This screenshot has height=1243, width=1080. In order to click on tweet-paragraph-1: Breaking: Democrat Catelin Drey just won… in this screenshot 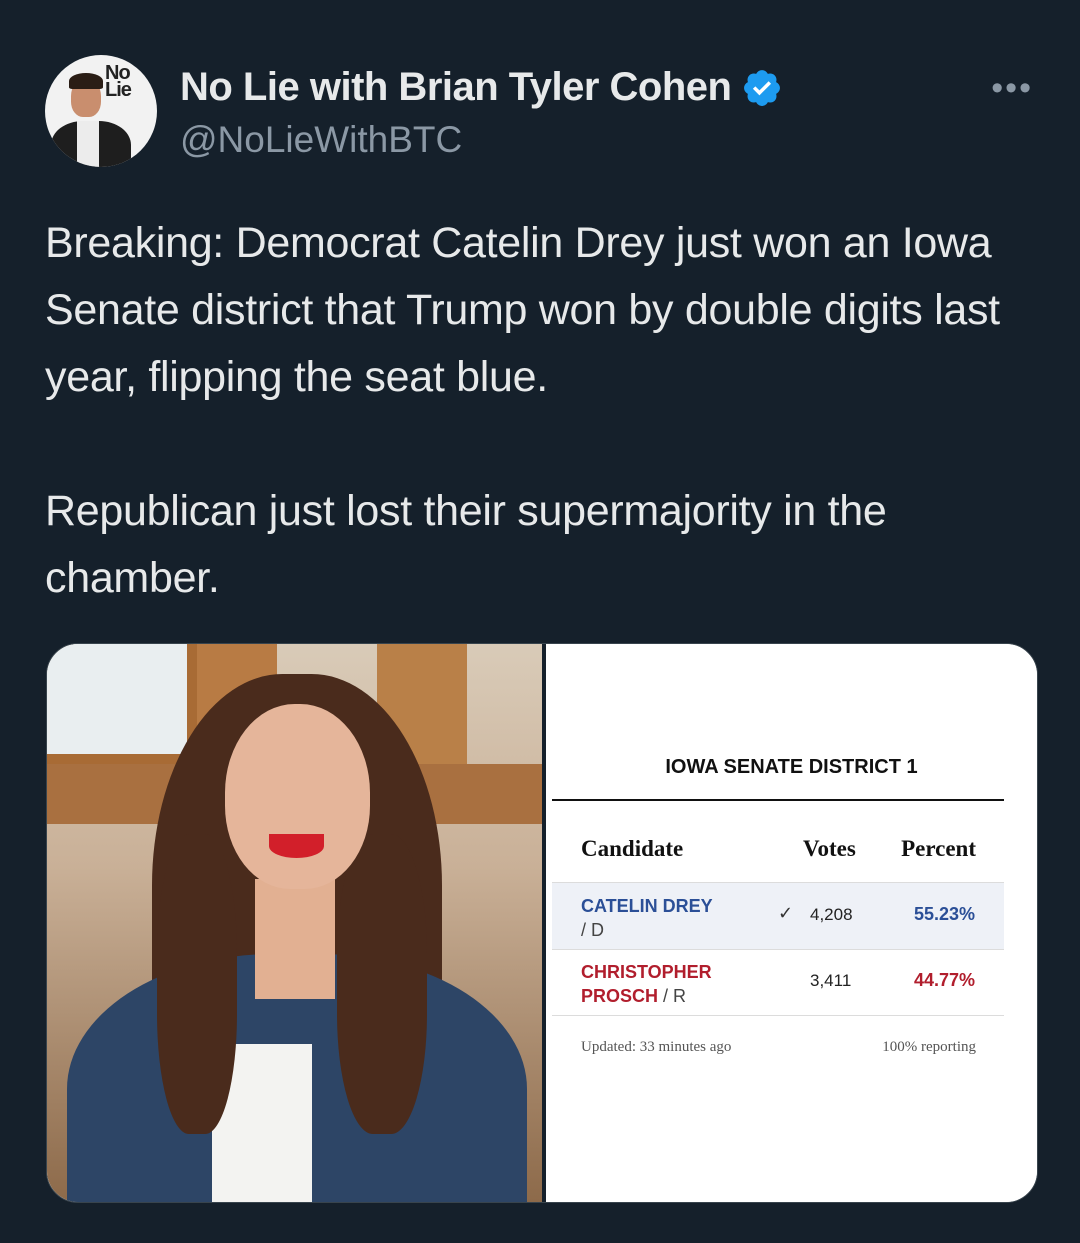, I will do `click(522, 310)`.